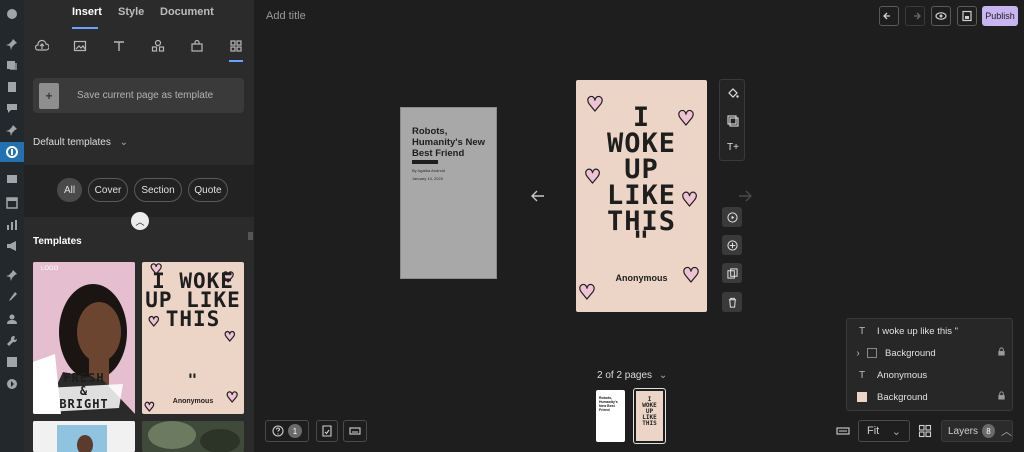 The width and height of the screenshot is (1024, 452). I want to click on safe-zone-icon, so click(843, 431).